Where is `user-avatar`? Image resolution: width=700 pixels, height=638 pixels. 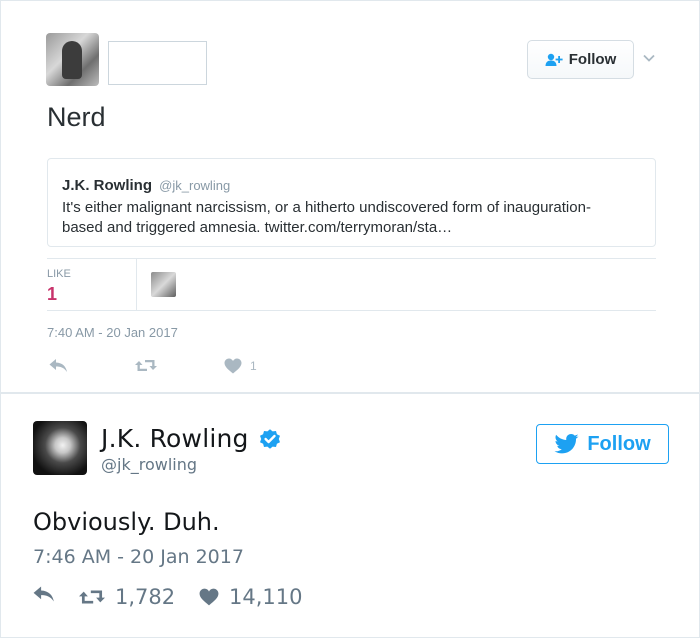 user-avatar is located at coordinates (72, 59).